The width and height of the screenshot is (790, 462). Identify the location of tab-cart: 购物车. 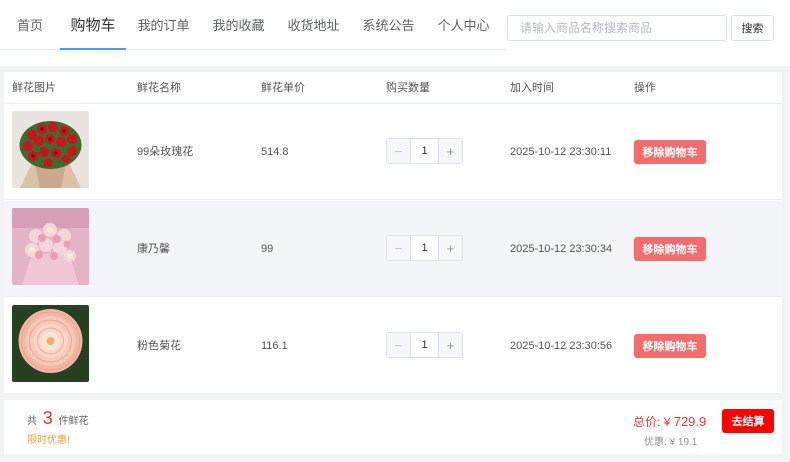
(93, 25).